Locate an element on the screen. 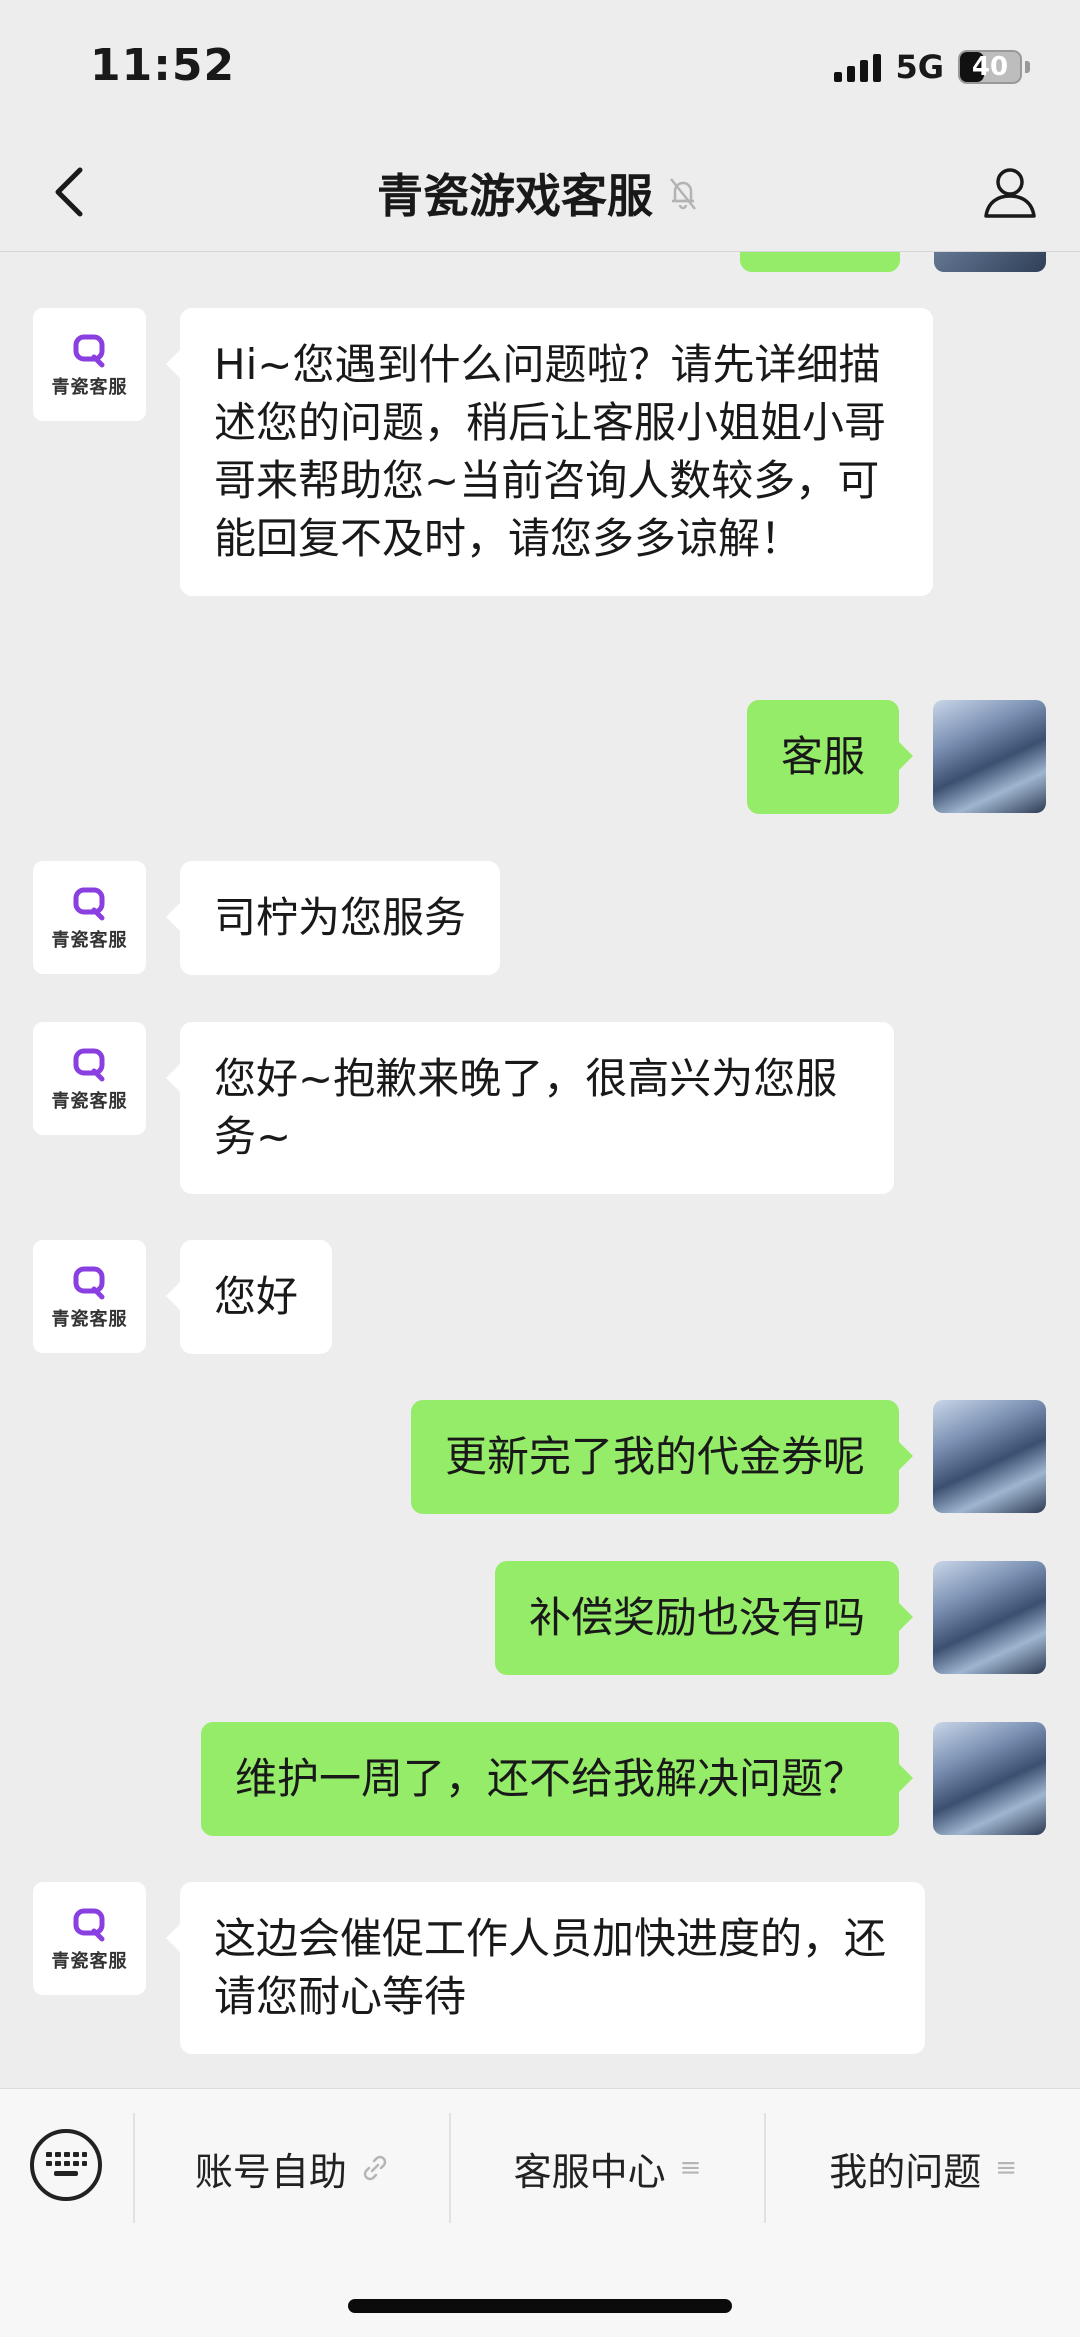  message-bubble: 更新完了我的代金券呢 is located at coordinates (662, 1457).